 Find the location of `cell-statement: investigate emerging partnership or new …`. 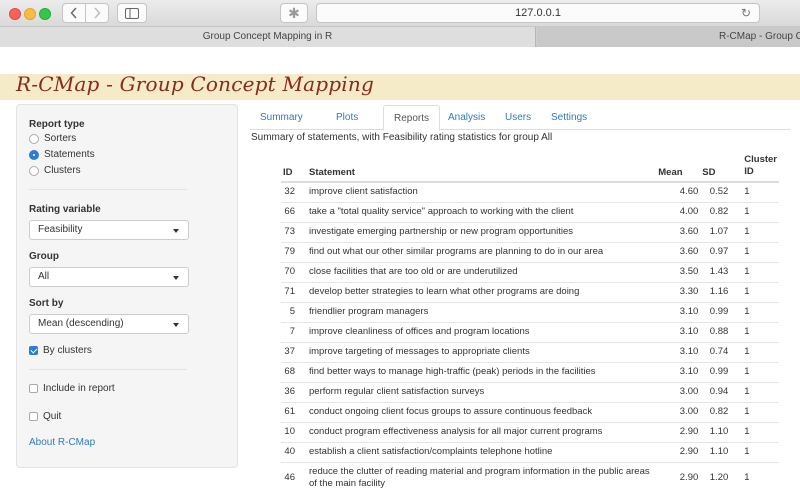

cell-statement: investigate emerging partnership or new … is located at coordinates (482, 231).